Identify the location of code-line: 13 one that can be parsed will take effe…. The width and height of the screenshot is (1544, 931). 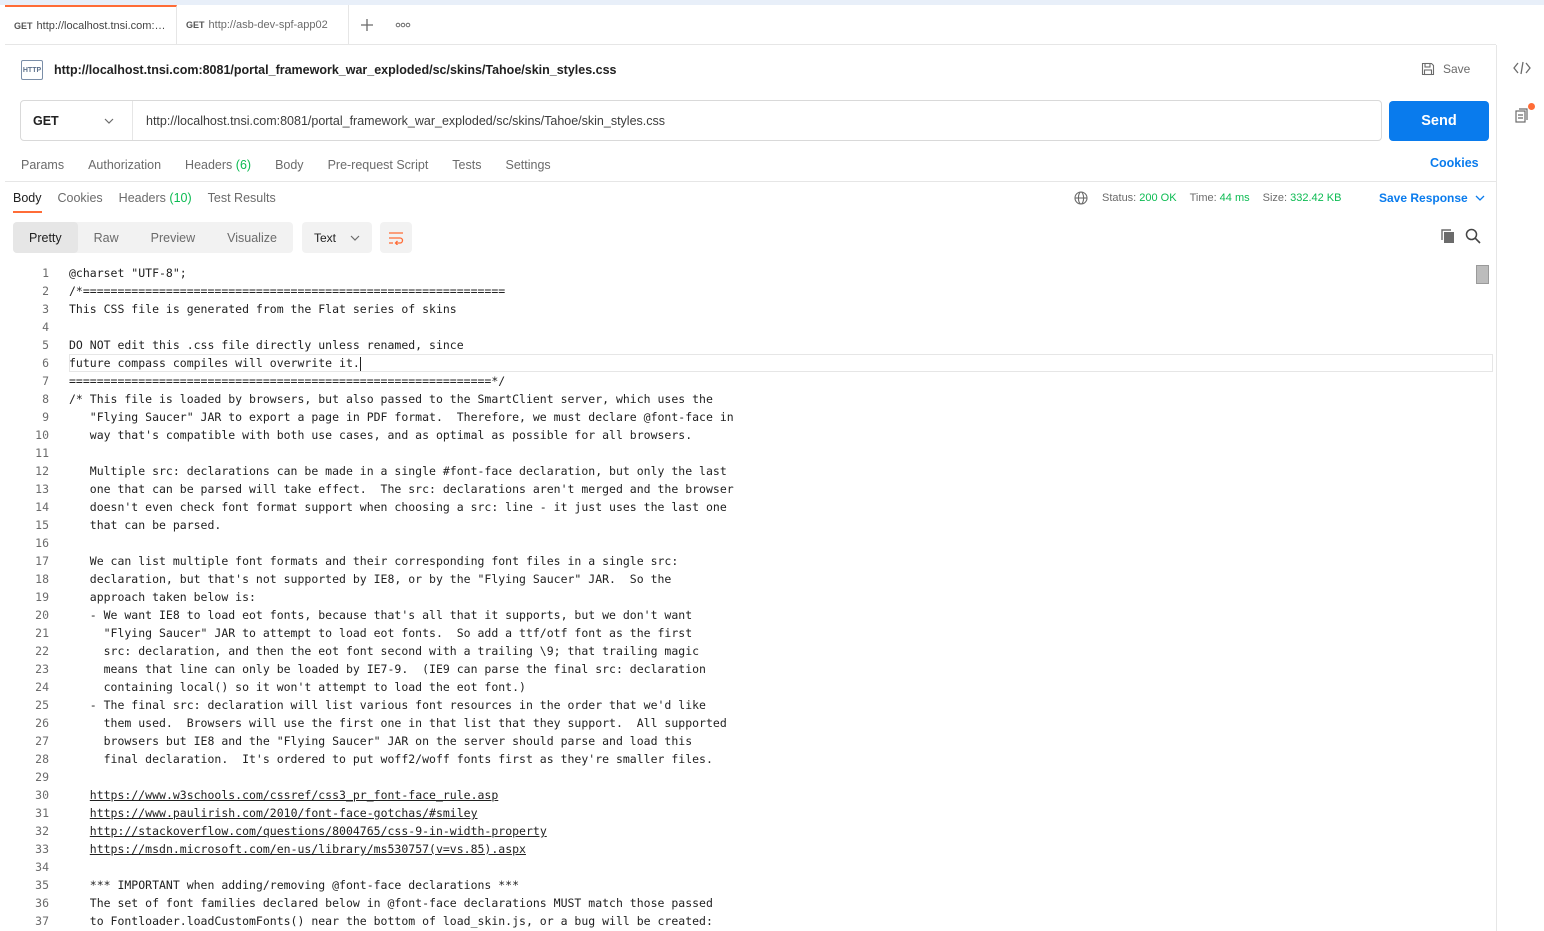
(740, 489).